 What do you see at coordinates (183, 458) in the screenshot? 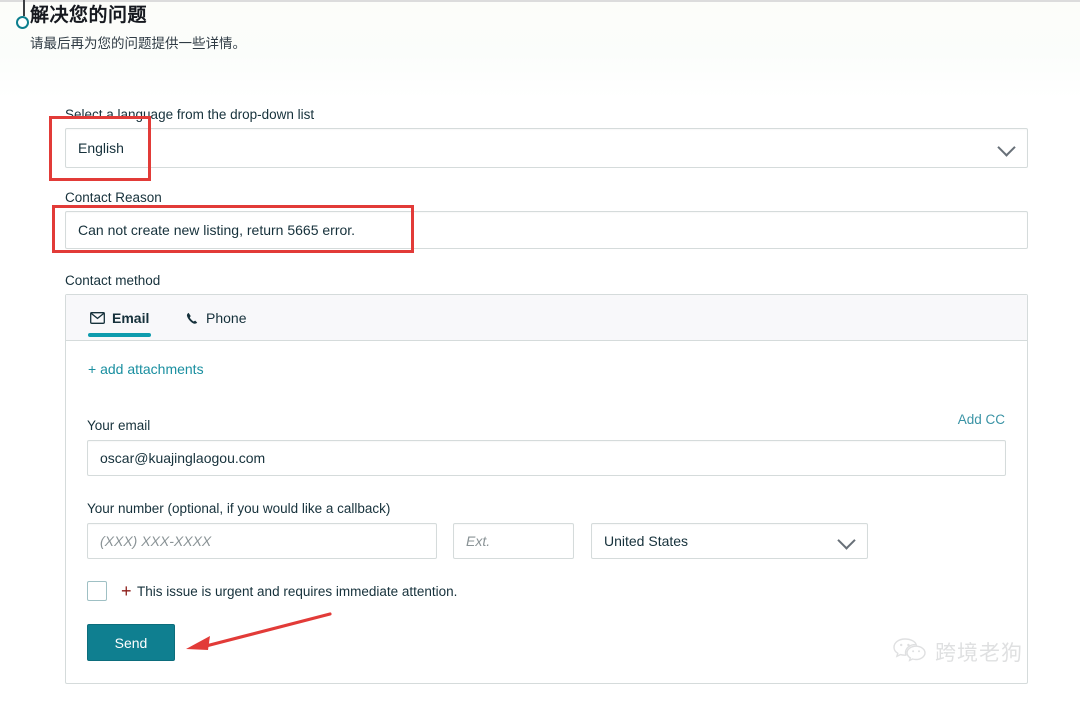
I see `email-input-value: oscar@kuajinglaogou.com` at bounding box center [183, 458].